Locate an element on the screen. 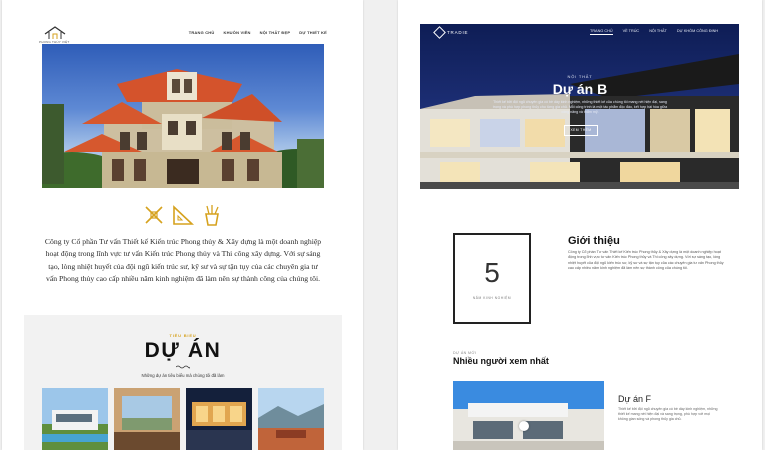 Image resolution: width=765 pixels, height=450 pixels. project-thumbnails is located at coordinates (183, 419).